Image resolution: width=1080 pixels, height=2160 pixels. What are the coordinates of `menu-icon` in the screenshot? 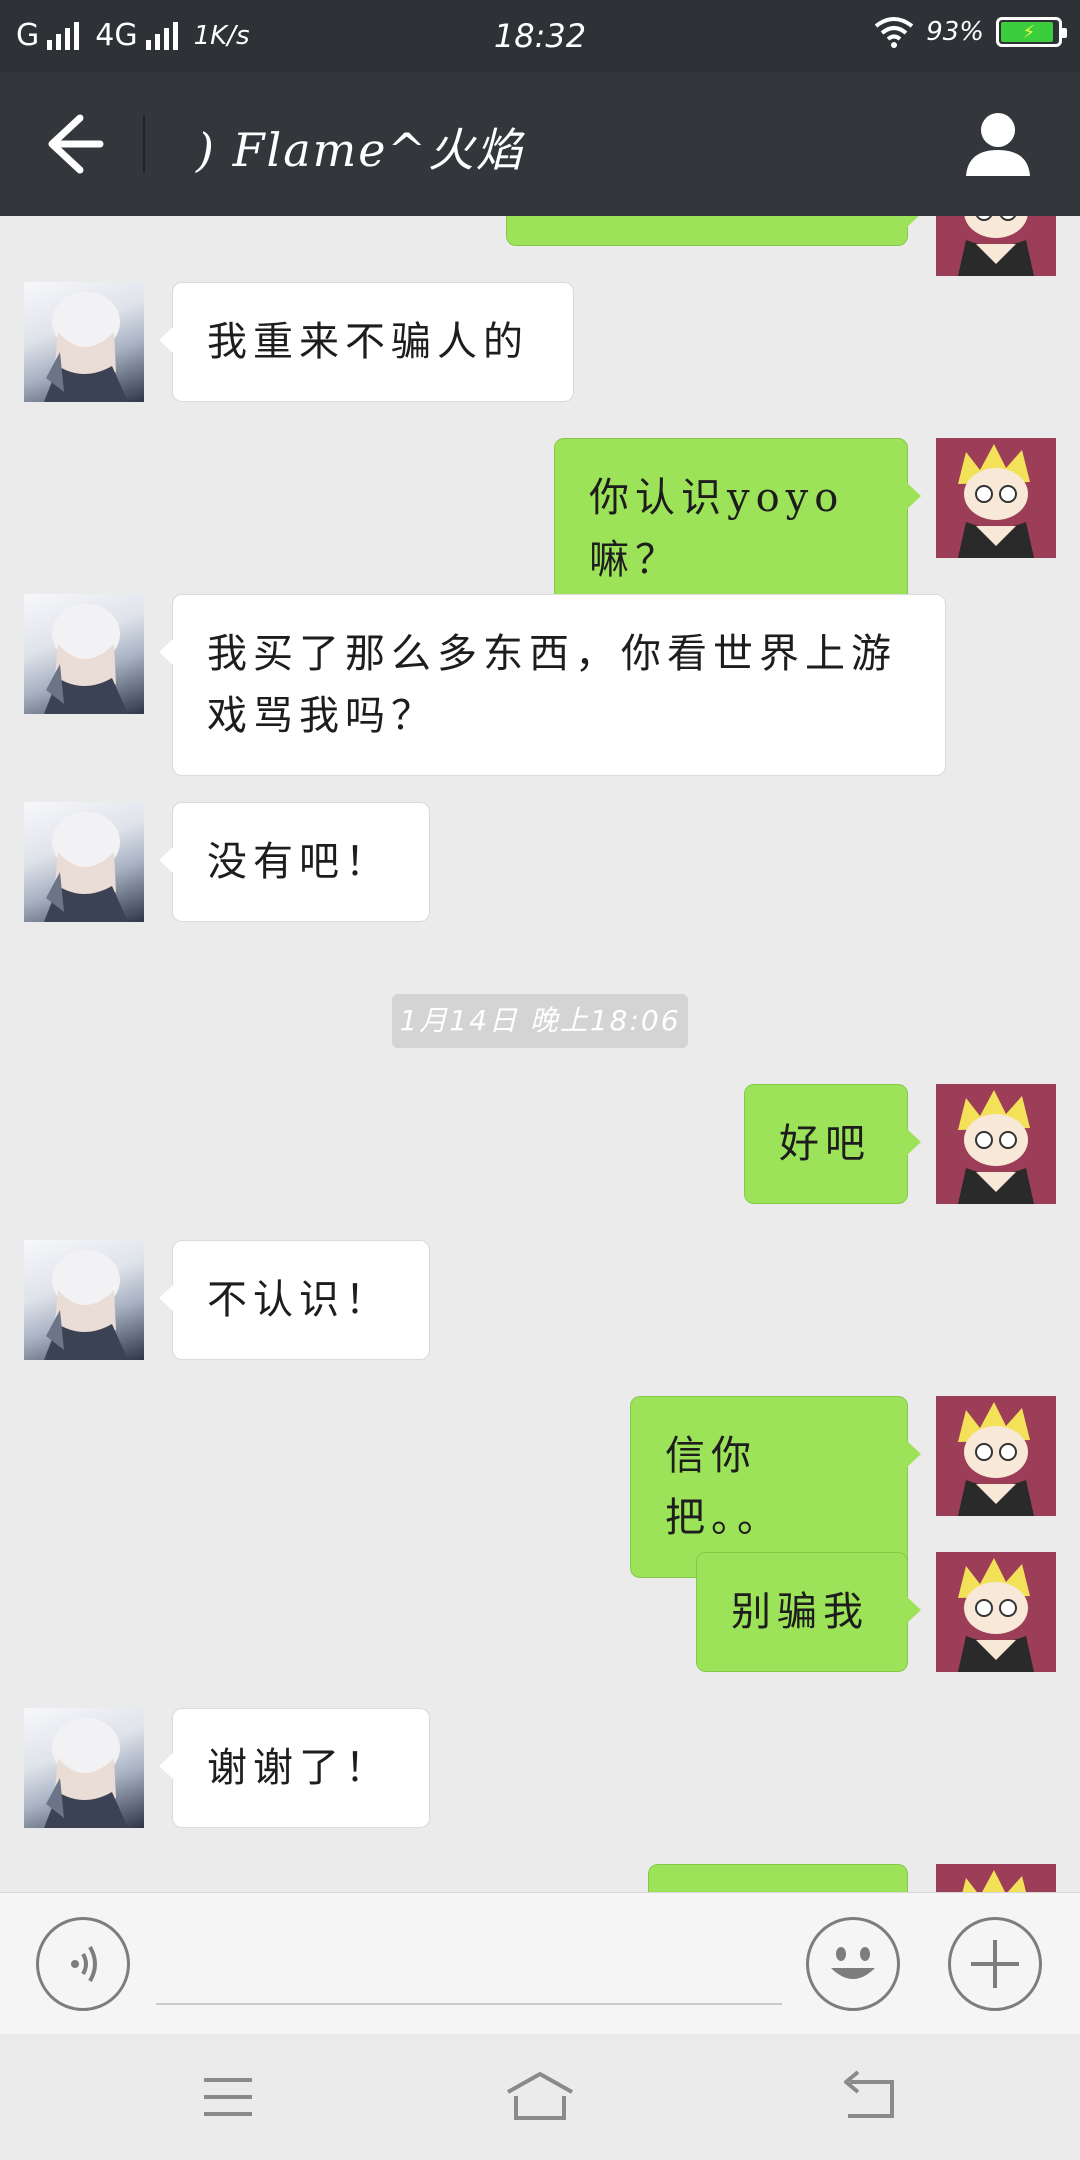 It's located at (228, 2097).